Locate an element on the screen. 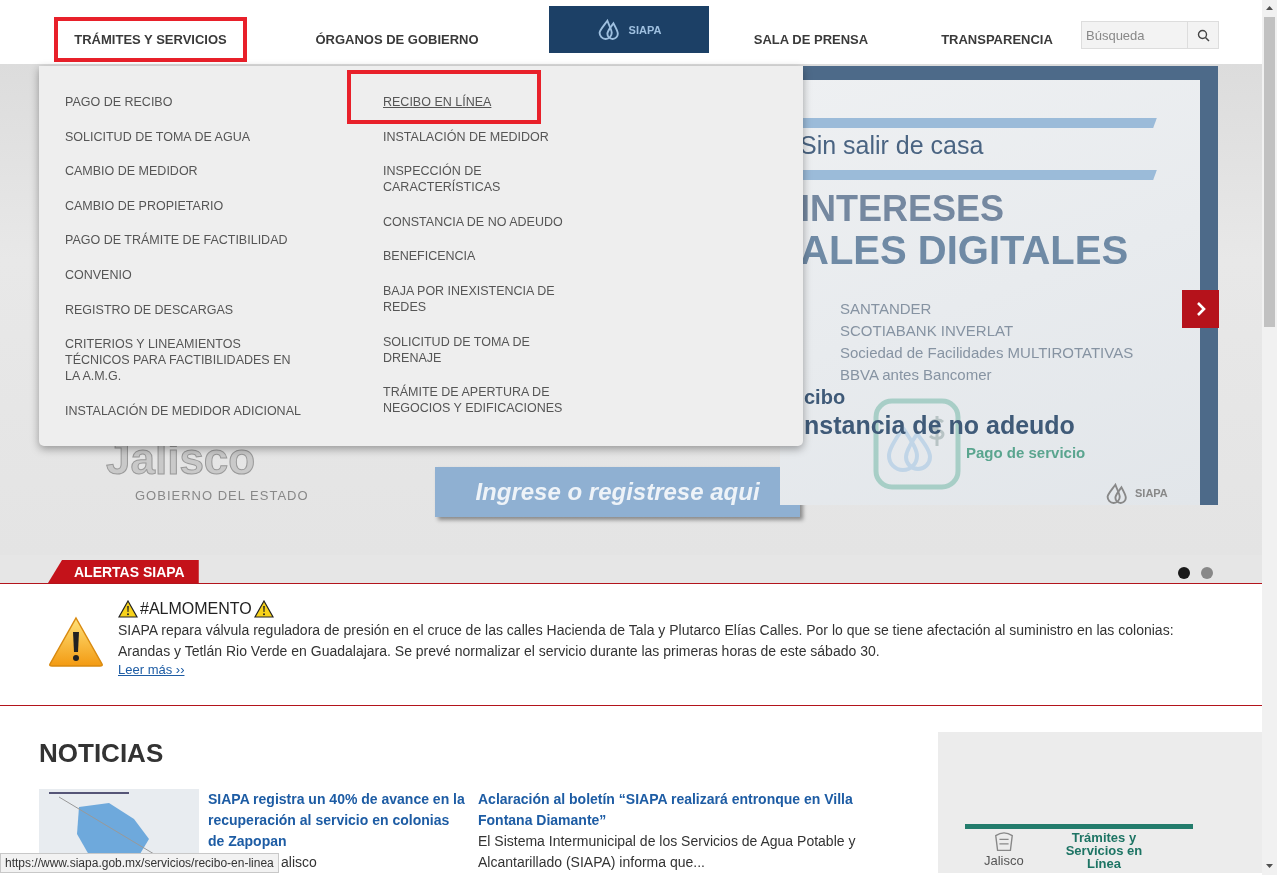 The height and width of the screenshot is (875, 1277). banner-title: INTERESES is located at coordinates (902, 209).